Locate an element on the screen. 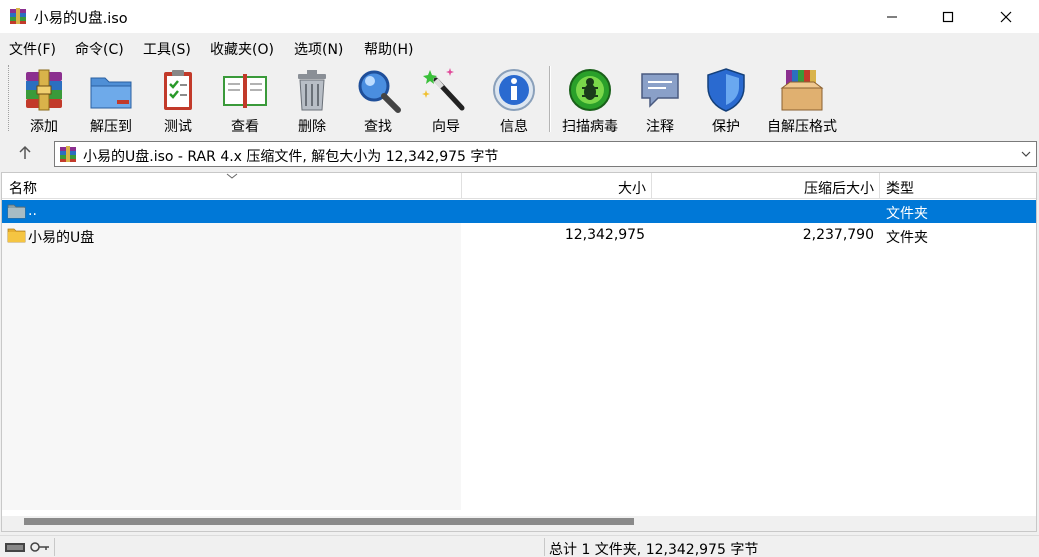 The width and height of the screenshot is (1039, 557). close-button is located at coordinates (1006, 16).